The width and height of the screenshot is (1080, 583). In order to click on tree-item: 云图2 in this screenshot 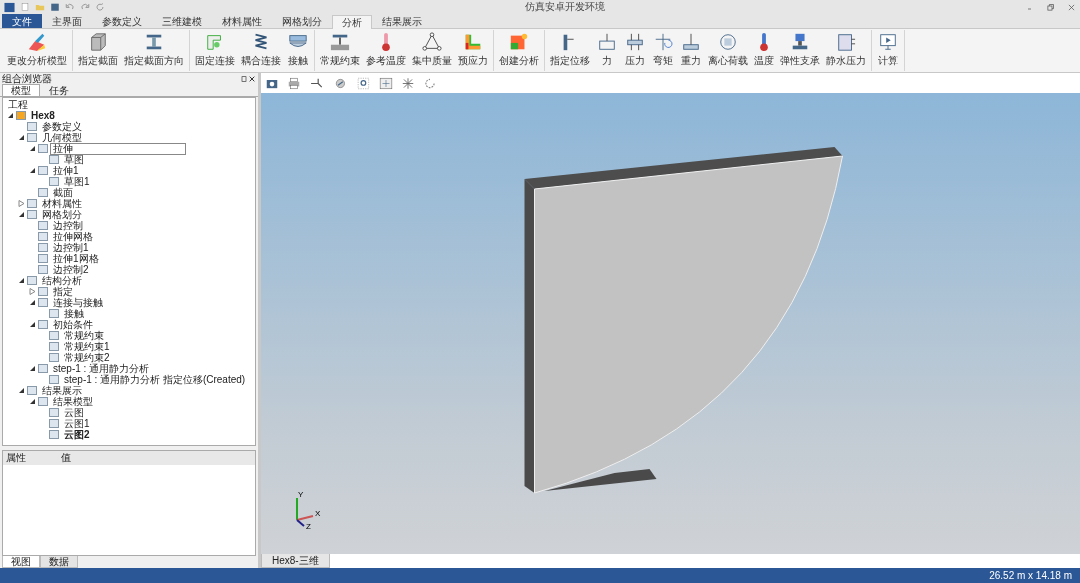, I will do `click(77, 434)`.